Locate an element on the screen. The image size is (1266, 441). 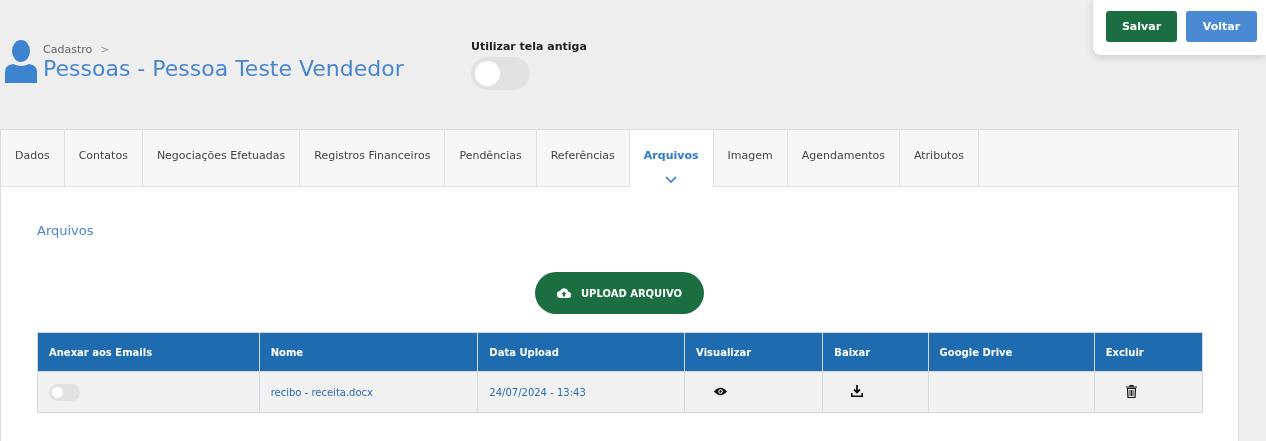
tab: Referências is located at coordinates (583, 158).